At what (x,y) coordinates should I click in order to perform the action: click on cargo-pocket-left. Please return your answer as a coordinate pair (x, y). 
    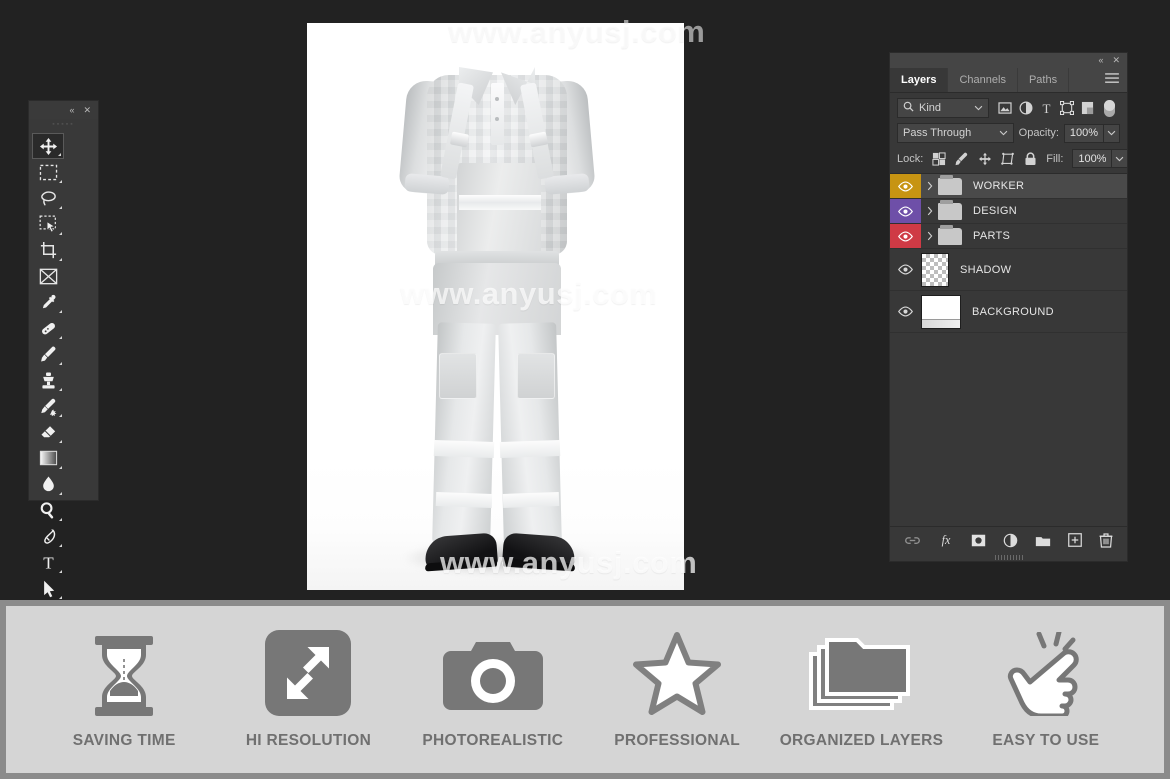
    Looking at the image, I should click on (458, 376).